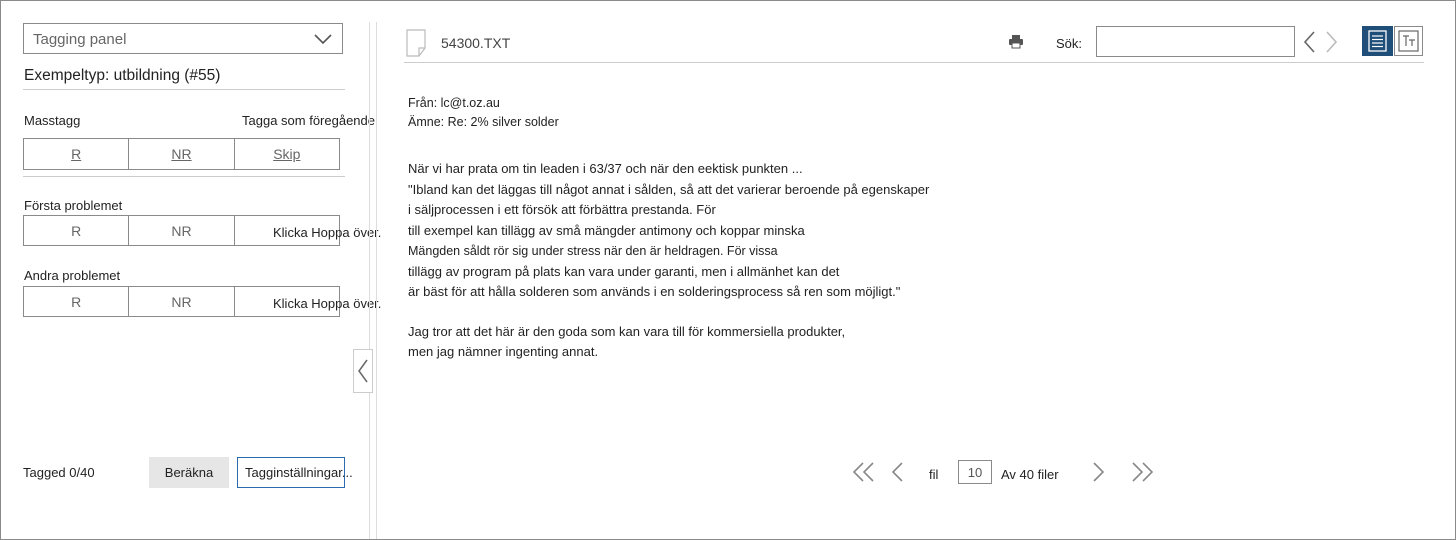  I want to click on tagged-count: Tagged 0/40, so click(59, 472).